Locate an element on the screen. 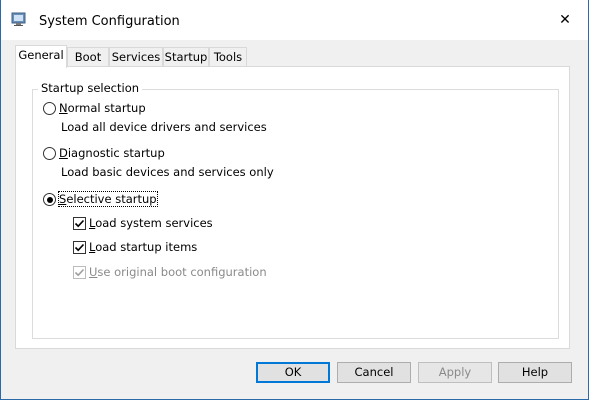 Image resolution: width=589 pixels, height=400 pixels. tab-tools: Tools is located at coordinates (228, 57).